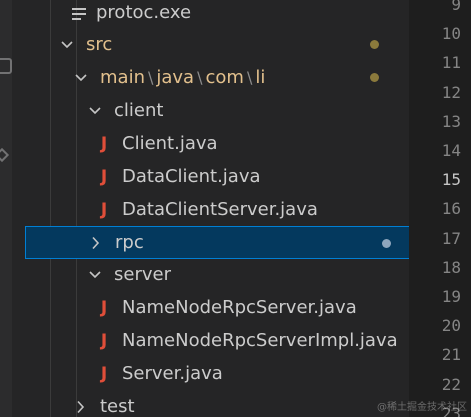 This screenshot has width=471, height=417. What do you see at coordinates (191, 176) in the screenshot?
I see `tree-item-label: DataClient.java` at bounding box center [191, 176].